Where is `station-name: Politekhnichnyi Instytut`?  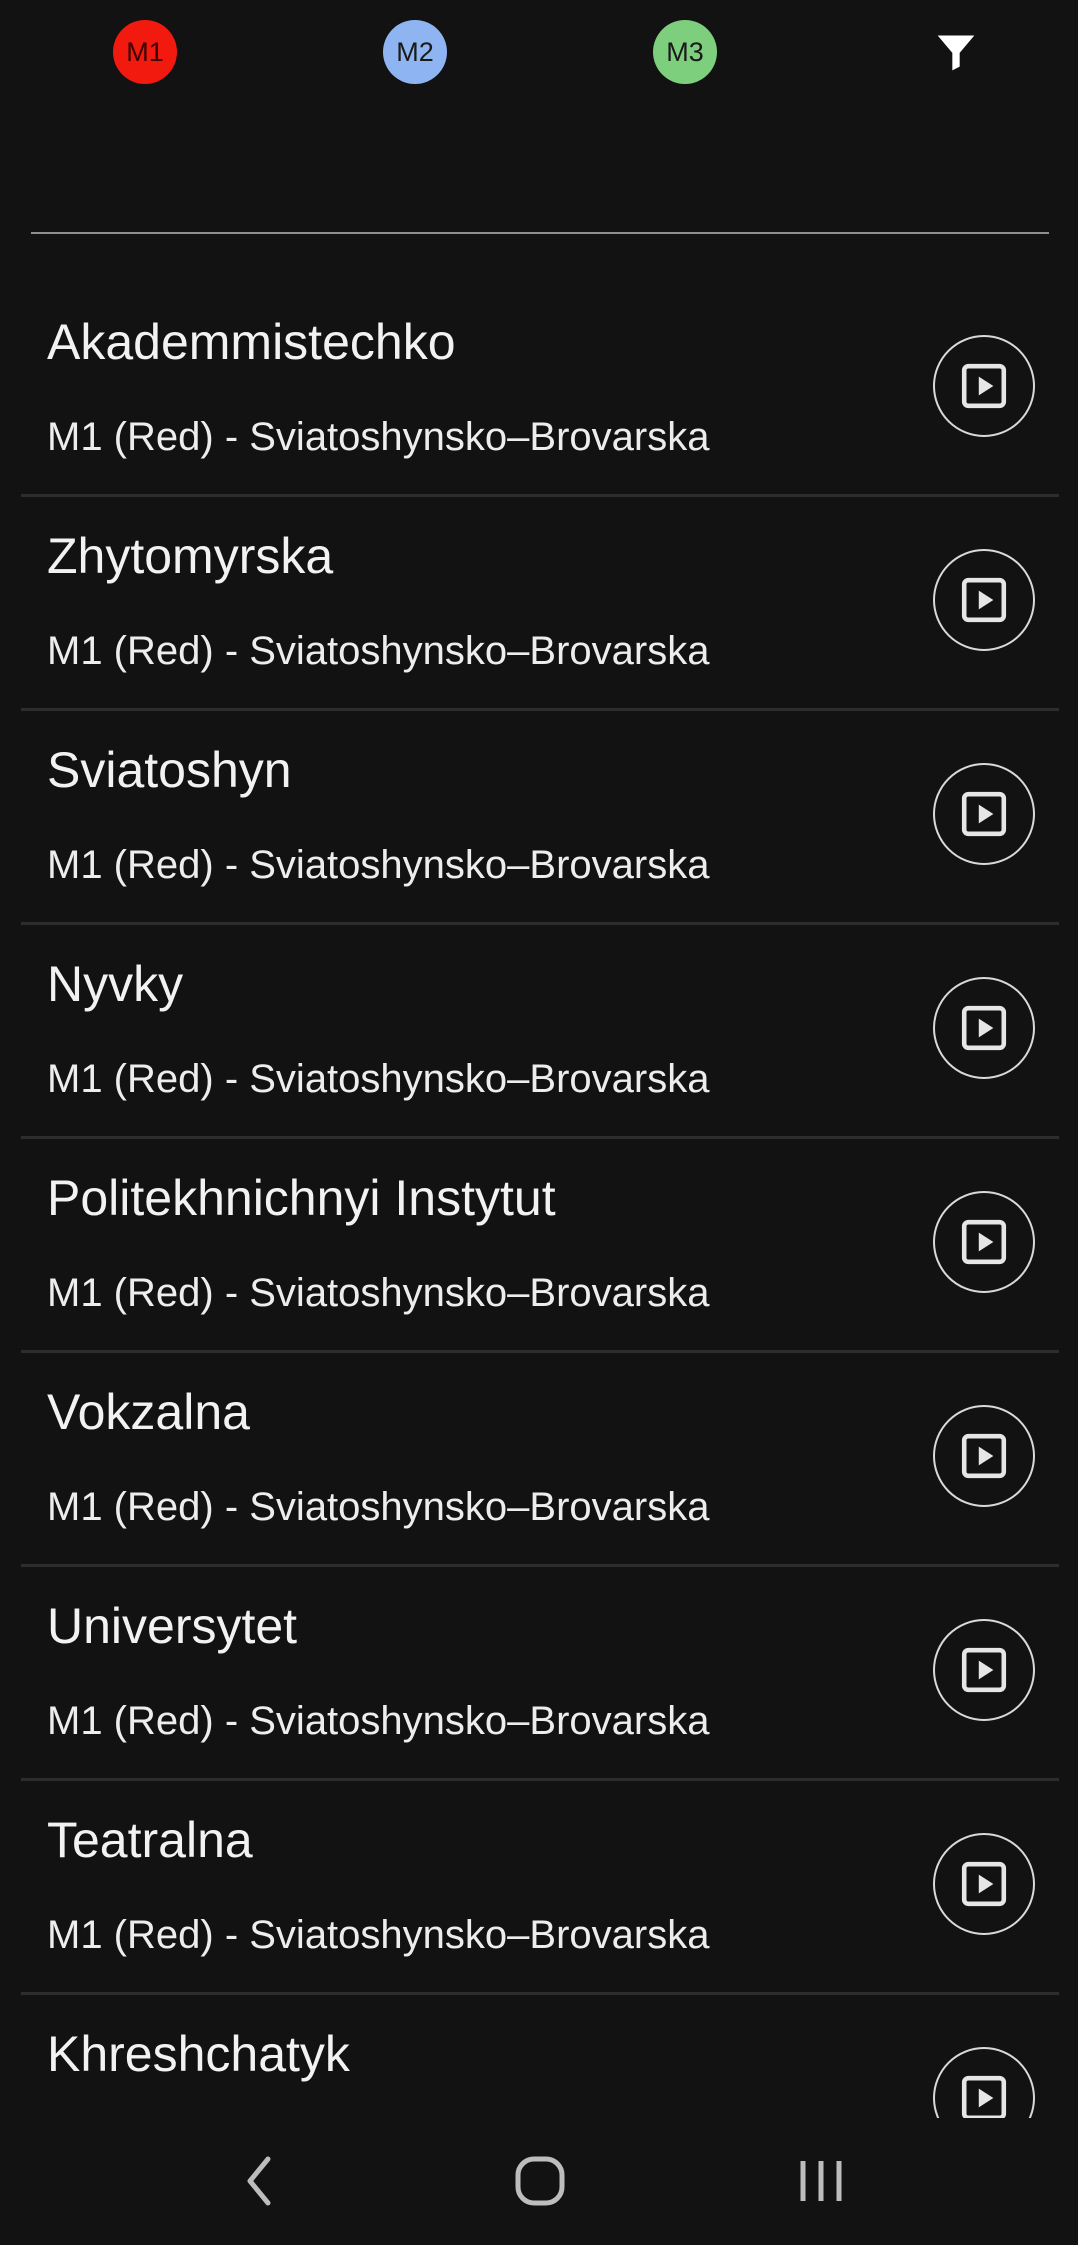 station-name: Politekhnichnyi Instytut is located at coordinates (301, 1198).